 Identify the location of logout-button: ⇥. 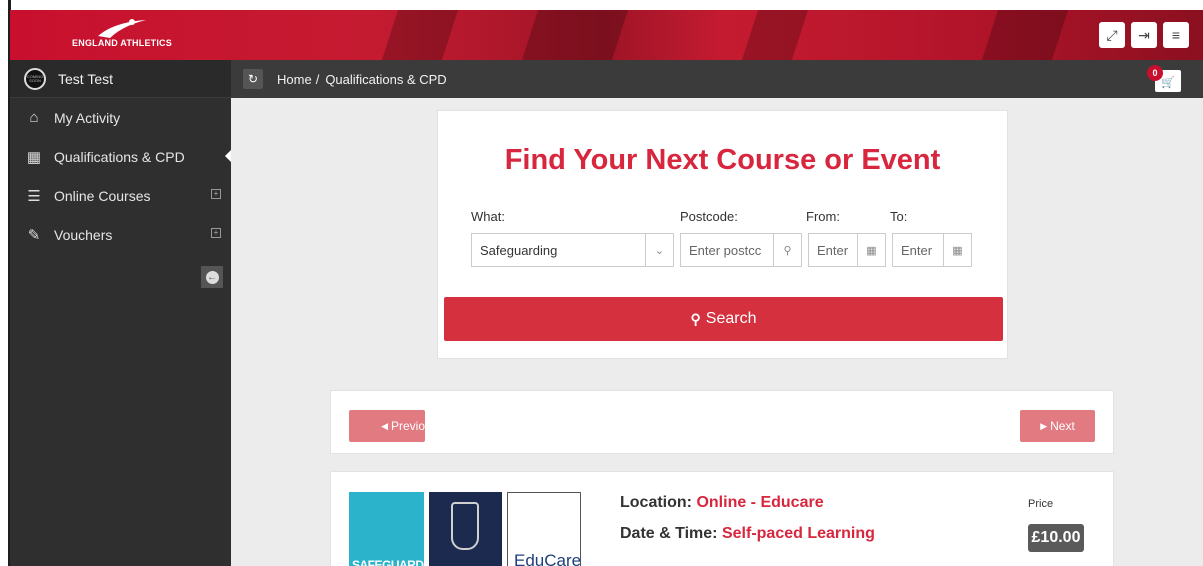
(1144, 35).